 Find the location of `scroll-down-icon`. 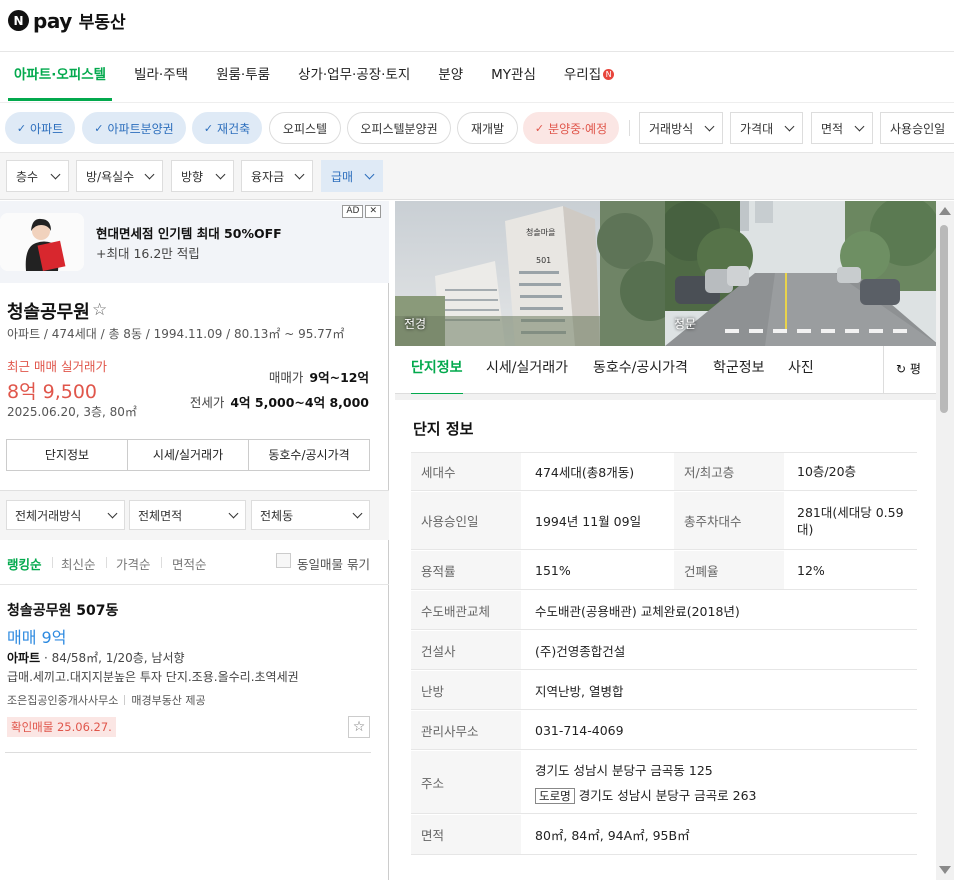

scroll-down-icon is located at coordinates (945, 870).